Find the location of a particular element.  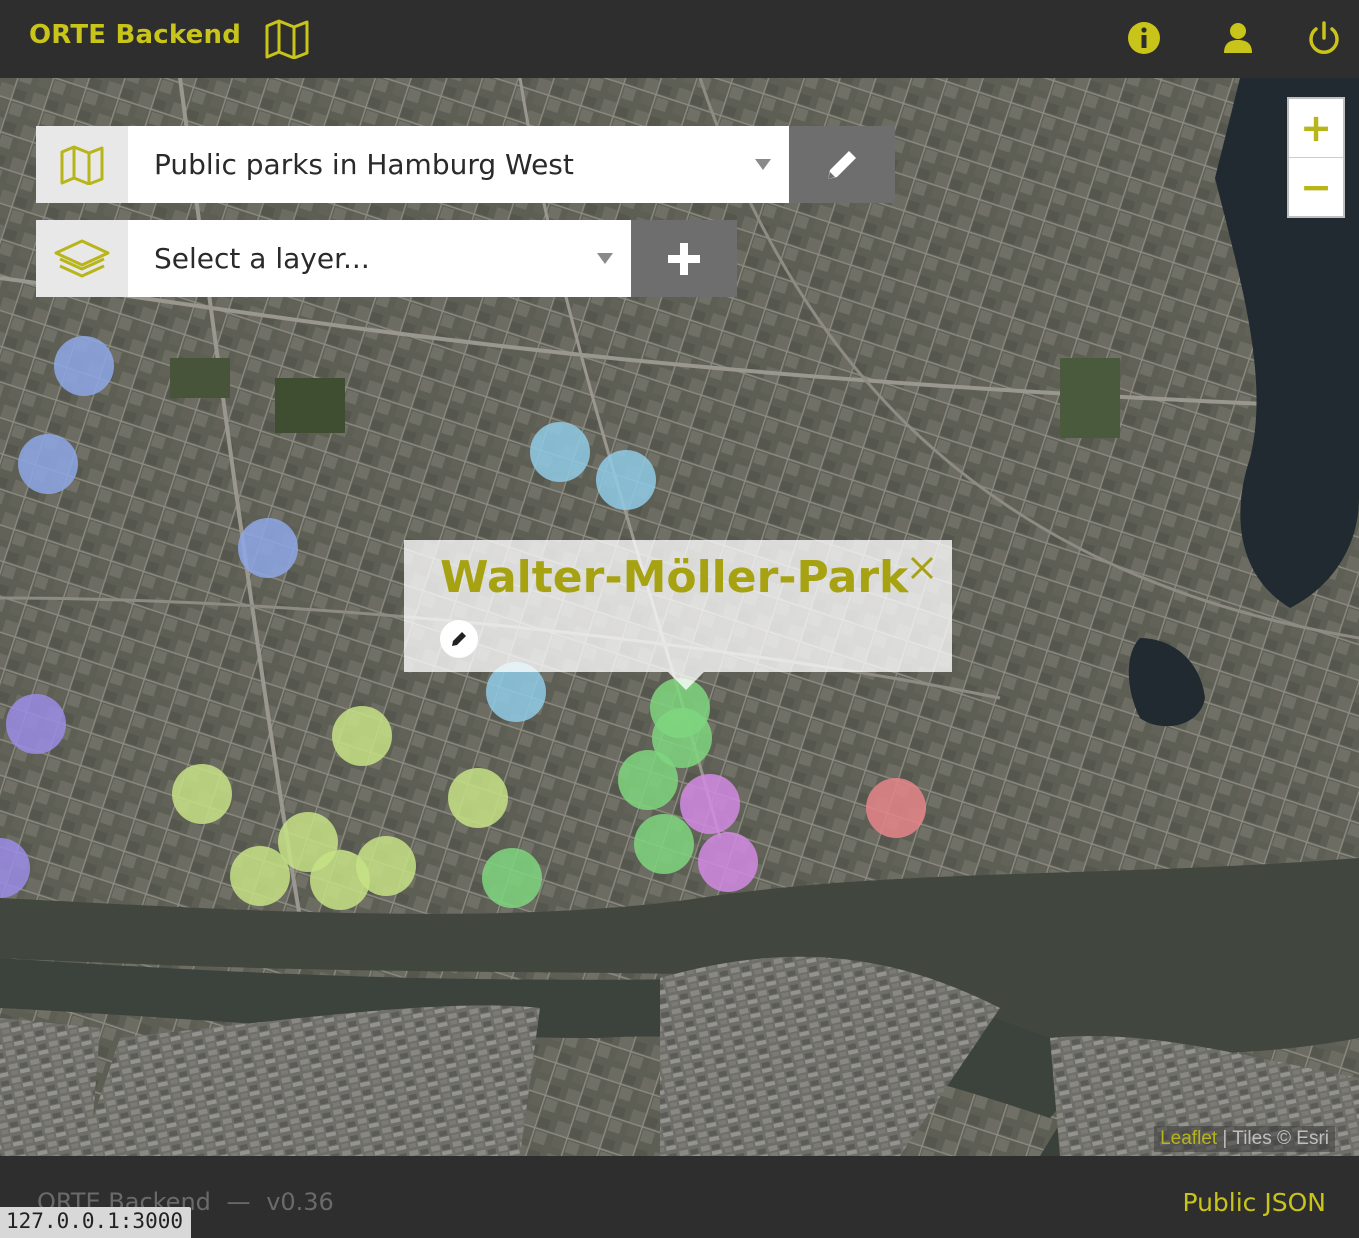

map-select-value: Public parks in Hamburg West is located at coordinates (364, 164).